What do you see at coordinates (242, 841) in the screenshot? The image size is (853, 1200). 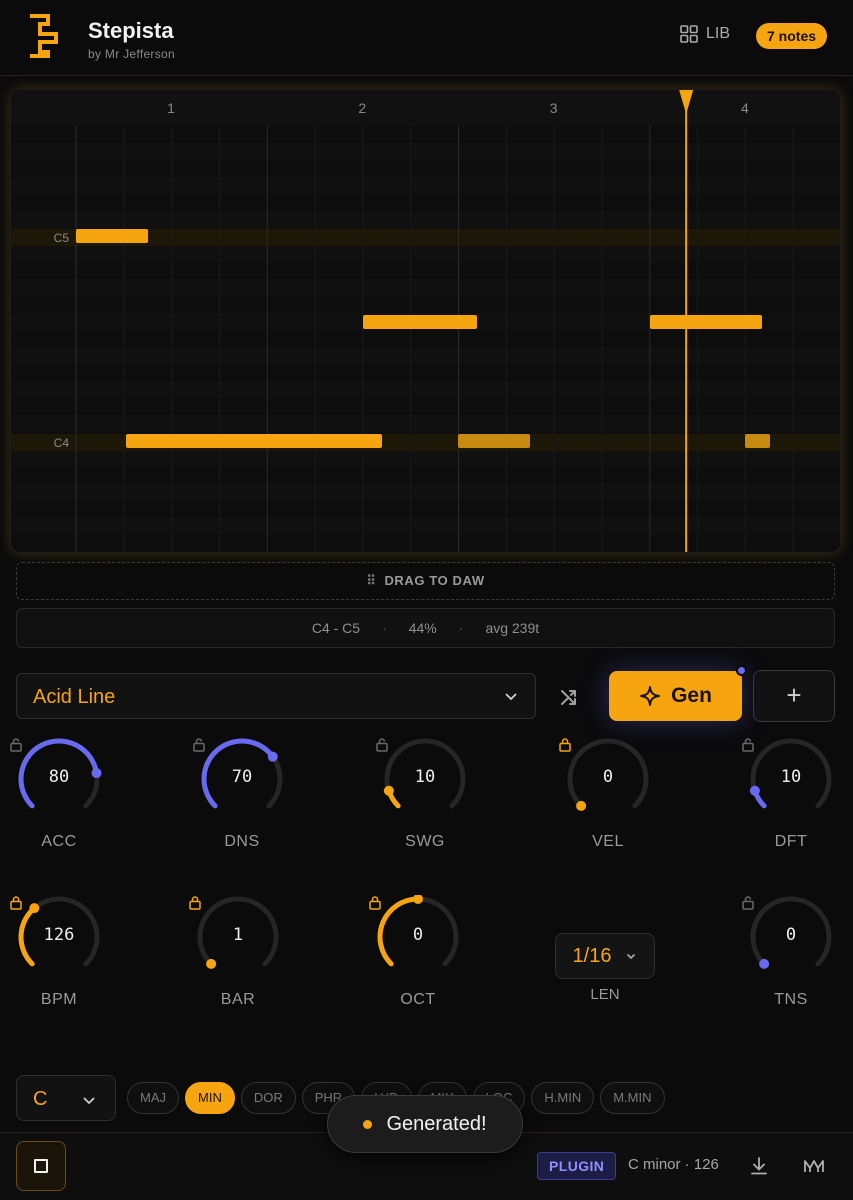 I see `knob-label: DNS` at bounding box center [242, 841].